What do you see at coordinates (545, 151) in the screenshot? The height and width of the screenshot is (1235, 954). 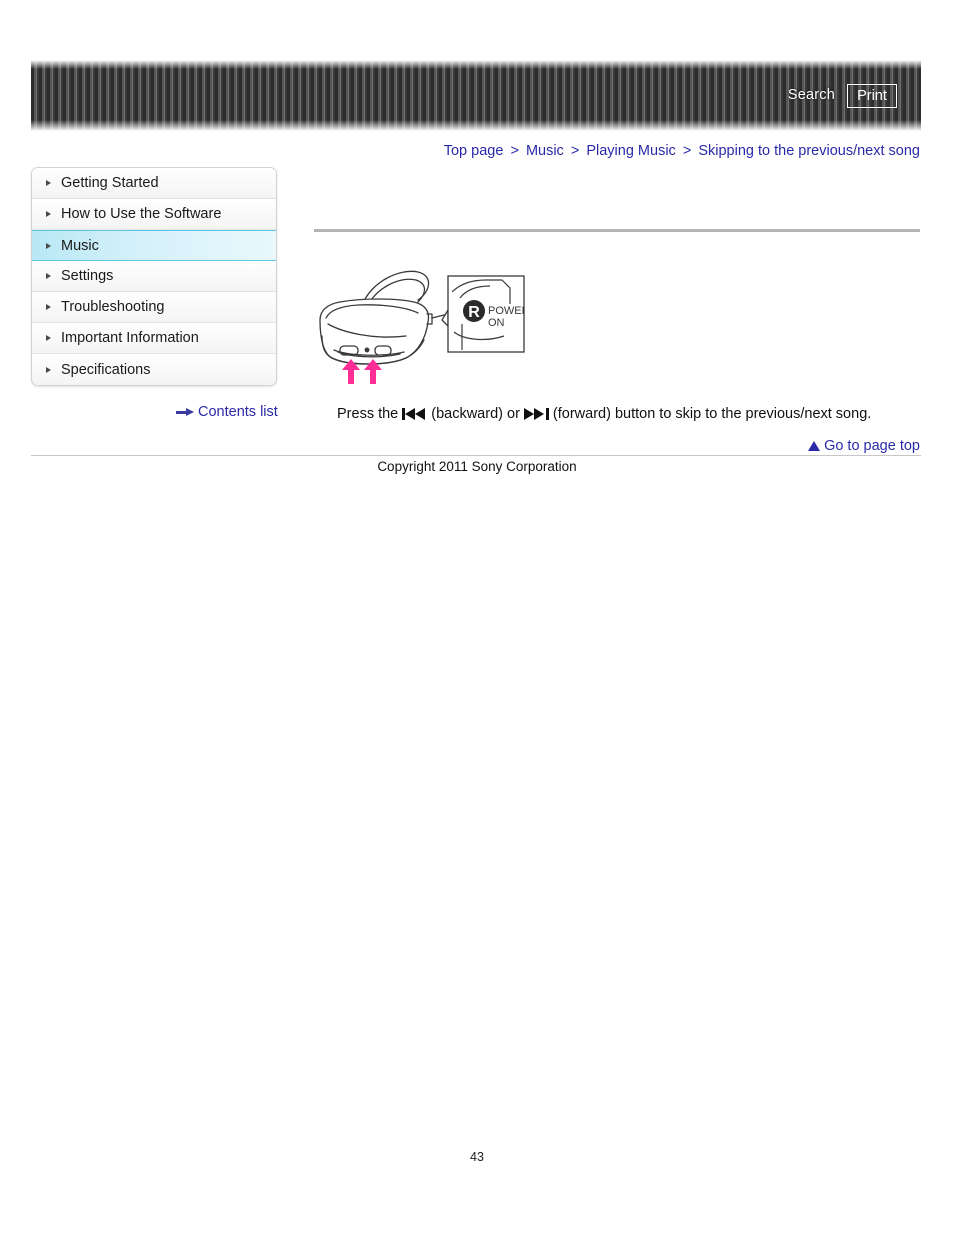 I see `breadcrumb-item-music: Music` at bounding box center [545, 151].